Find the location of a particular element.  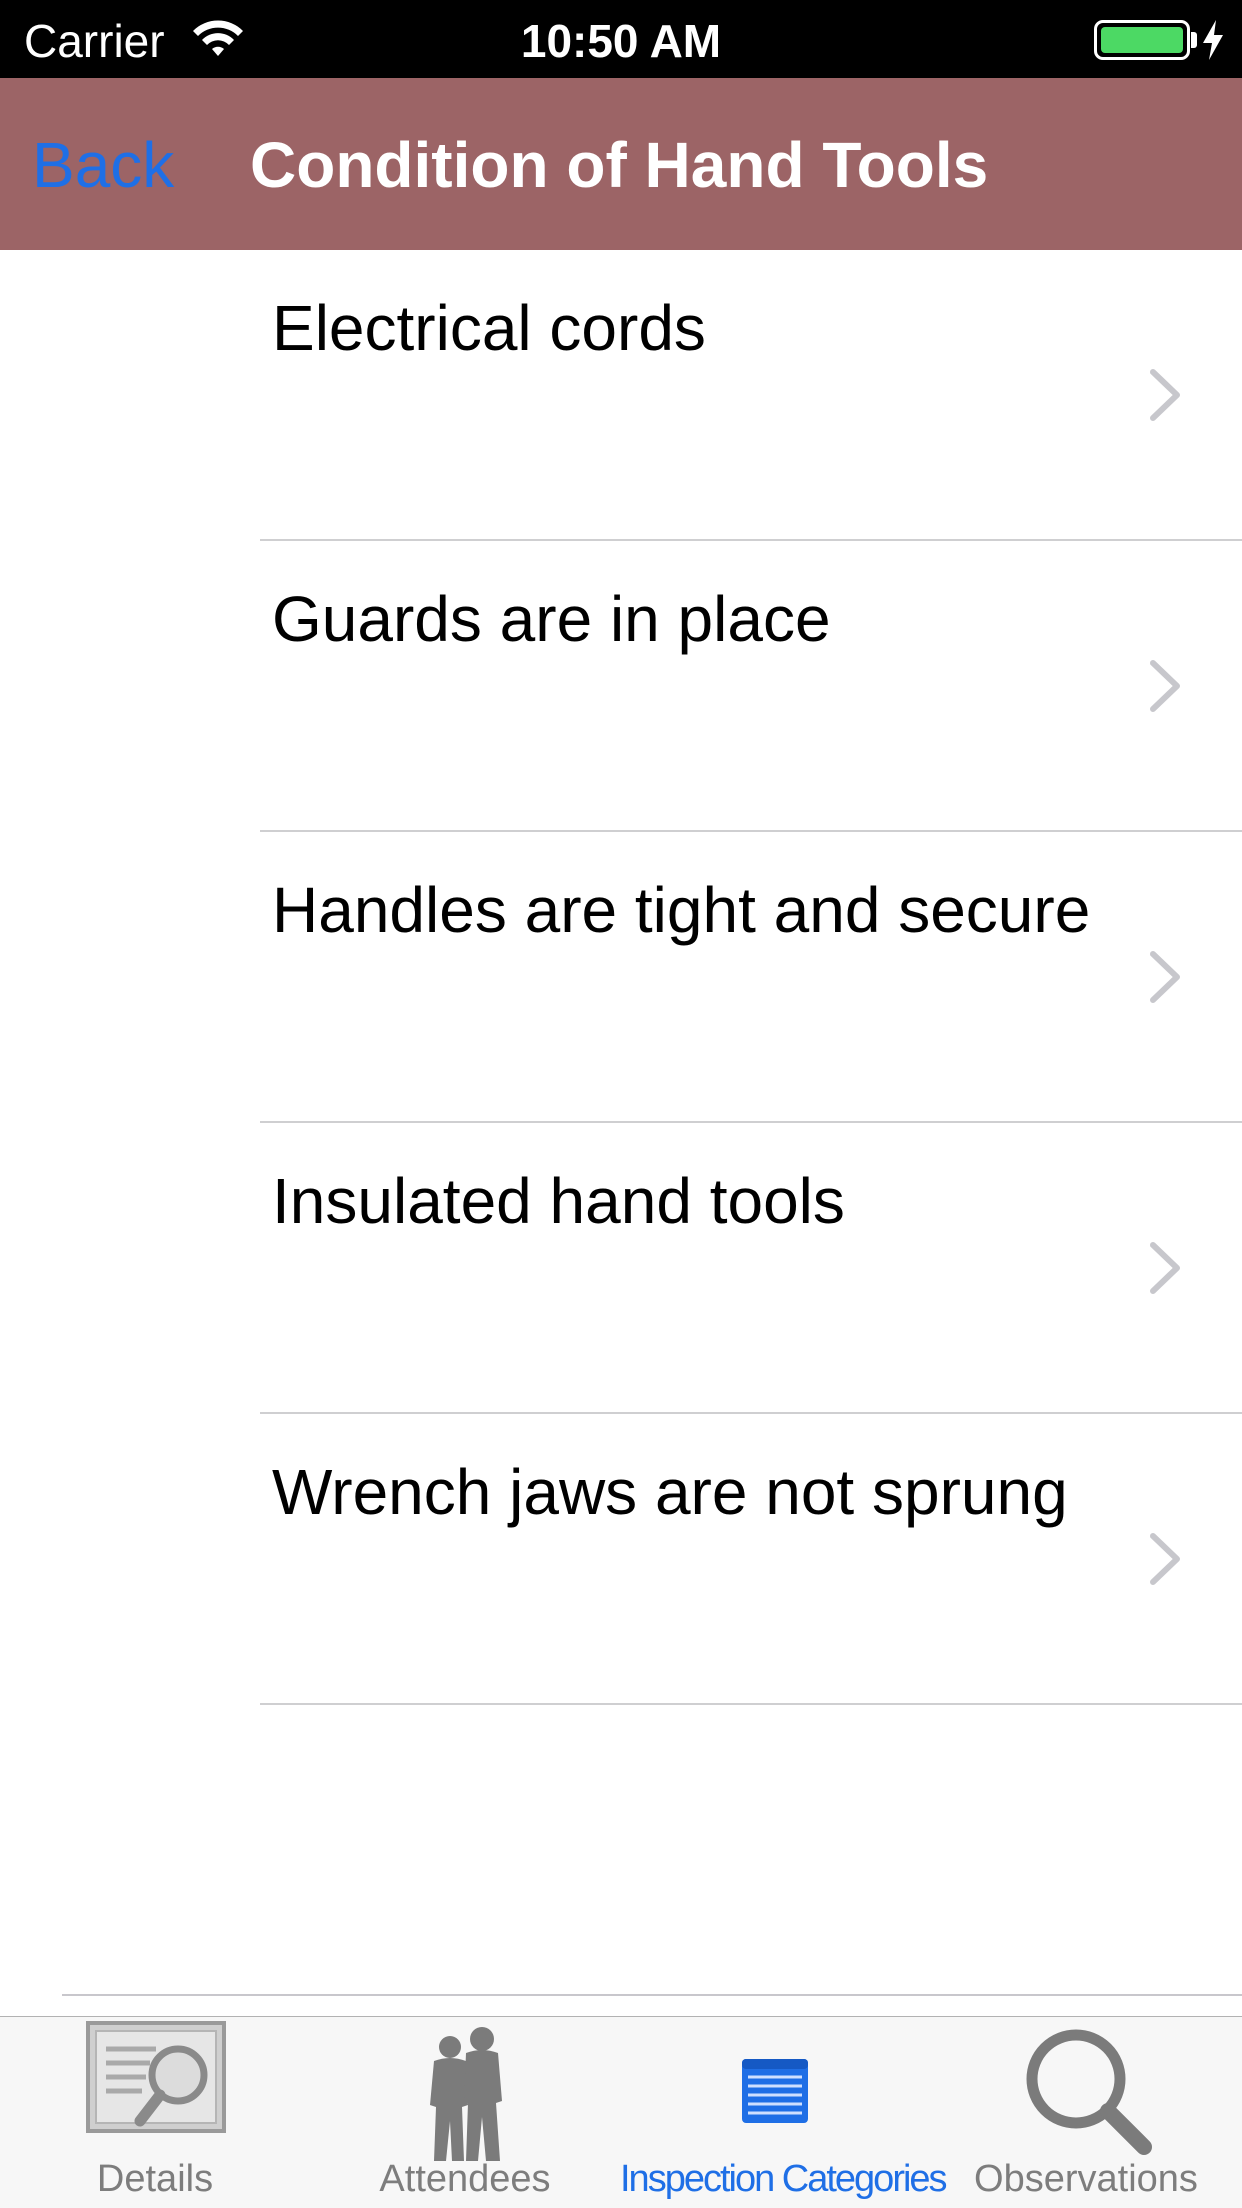

page-title: Condition of Hand Tools is located at coordinates (619, 165).